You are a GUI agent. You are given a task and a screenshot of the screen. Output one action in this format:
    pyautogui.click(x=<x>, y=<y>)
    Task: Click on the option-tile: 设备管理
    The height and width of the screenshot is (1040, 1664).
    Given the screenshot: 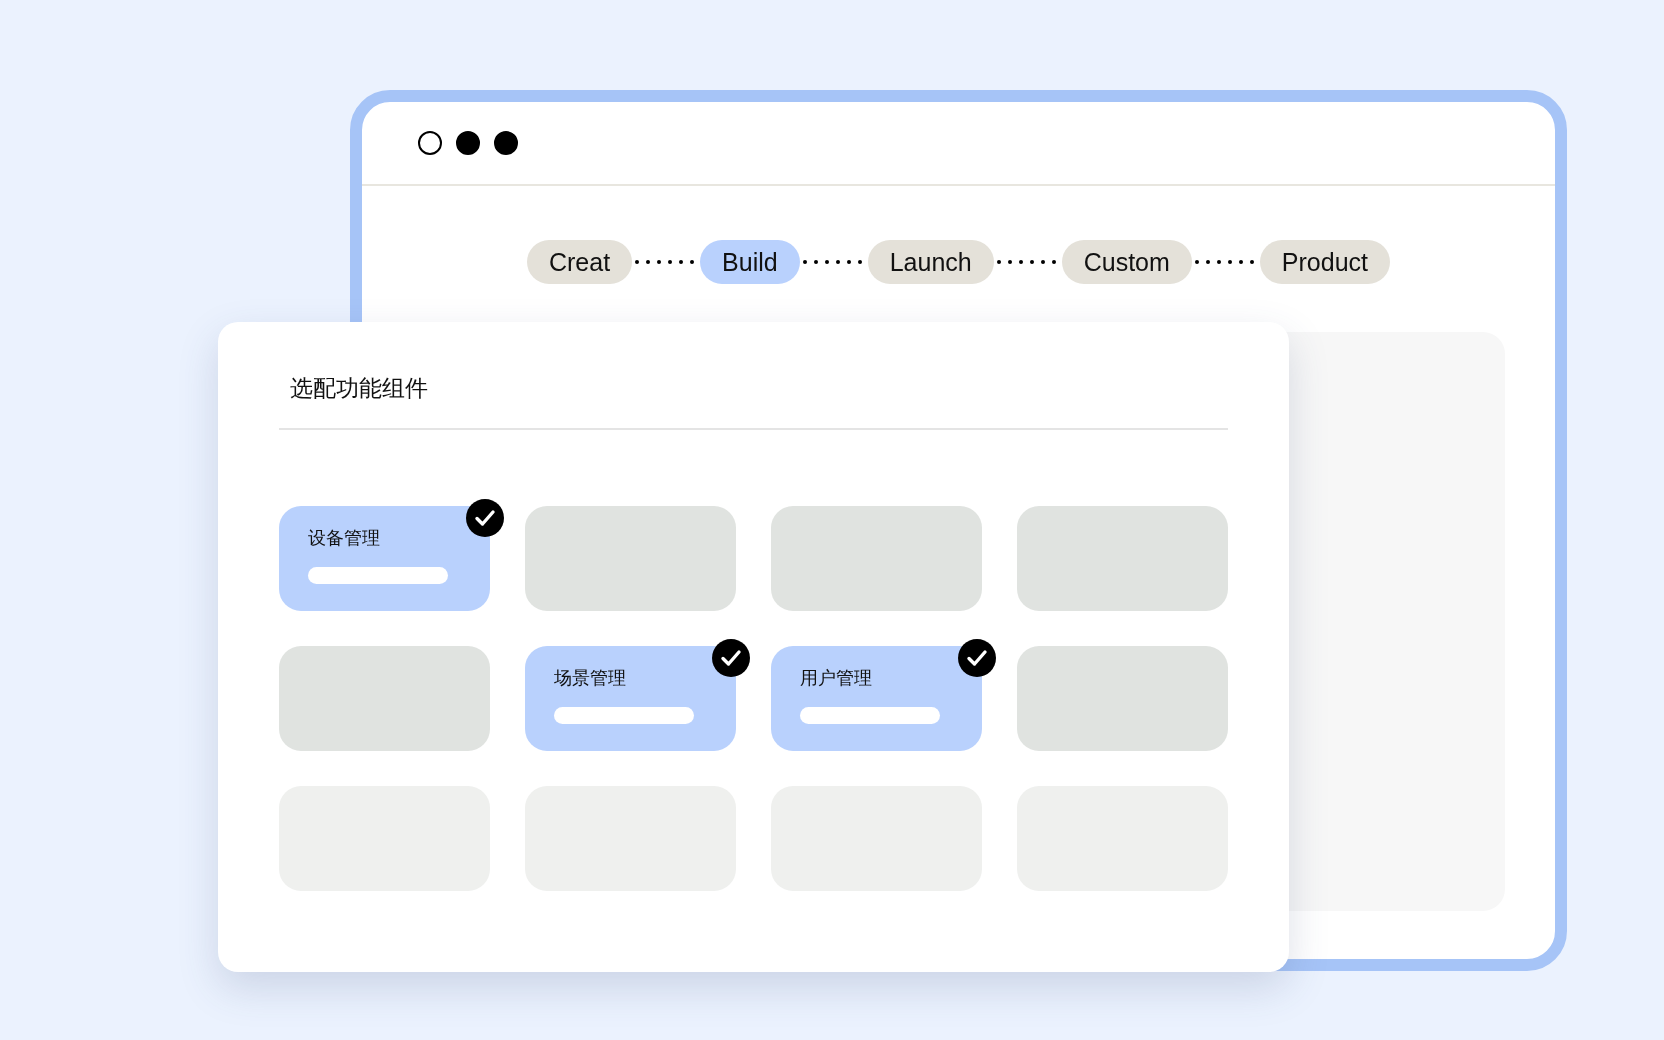 What is the action you would take?
    pyautogui.click(x=384, y=558)
    